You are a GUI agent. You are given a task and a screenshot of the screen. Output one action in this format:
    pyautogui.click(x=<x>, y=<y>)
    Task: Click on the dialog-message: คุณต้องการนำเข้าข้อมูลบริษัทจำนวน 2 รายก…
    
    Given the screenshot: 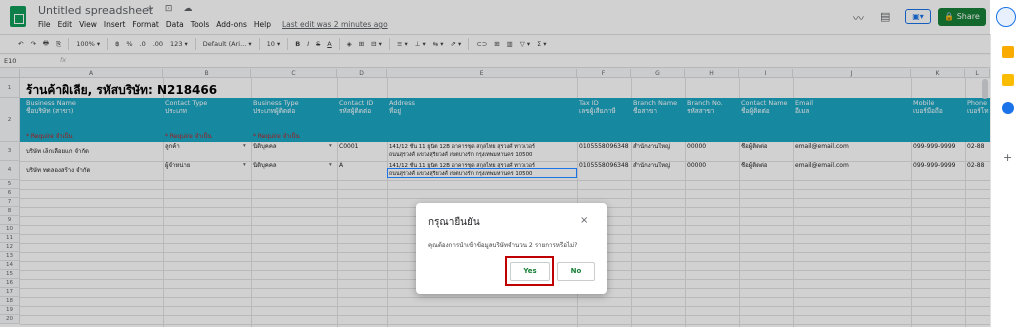 What is the action you would take?
    pyautogui.click(x=503, y=245)
    